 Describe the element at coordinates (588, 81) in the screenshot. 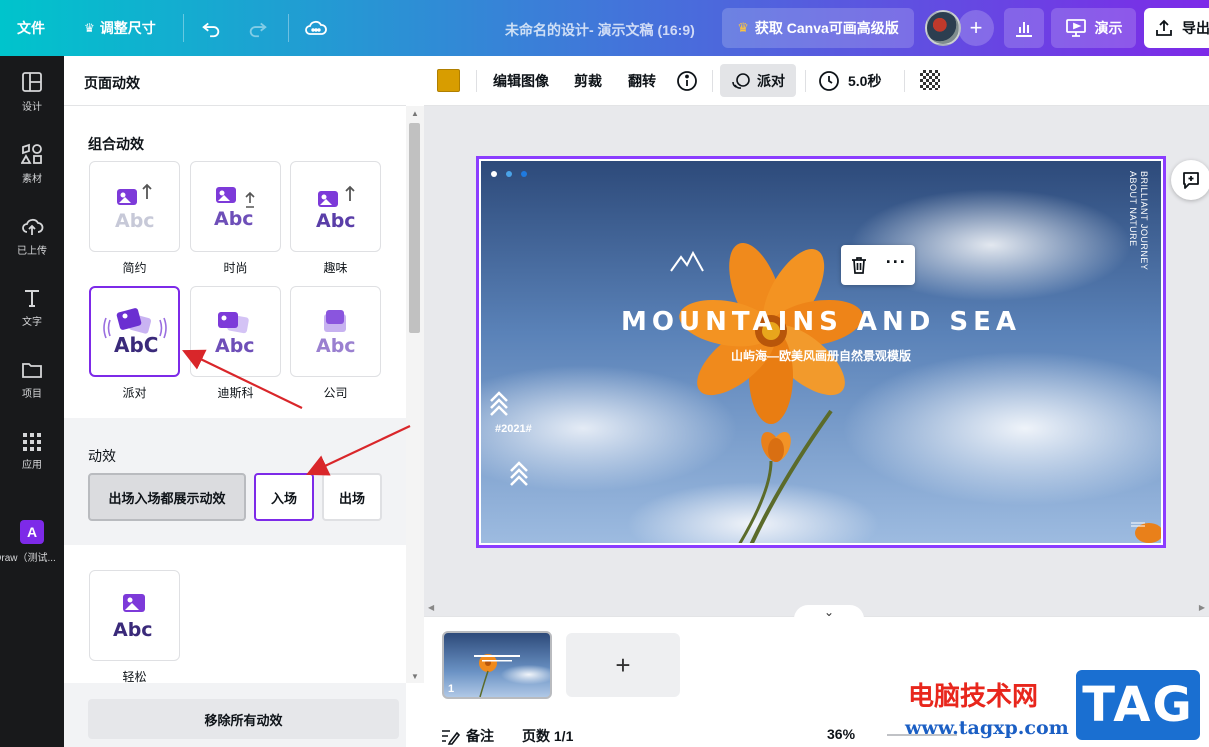

I see `crop-button: 剪裁` at that location.